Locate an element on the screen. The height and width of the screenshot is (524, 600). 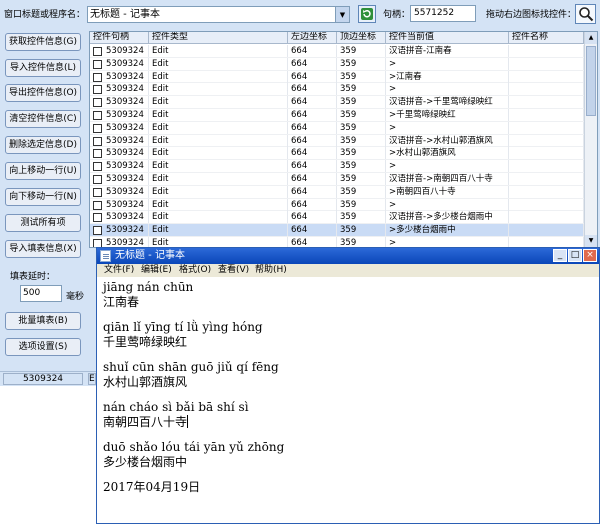
table-row: 5309324 Edit 664 359 汉语拼音-江南春 is located at coordinates (343, 51).